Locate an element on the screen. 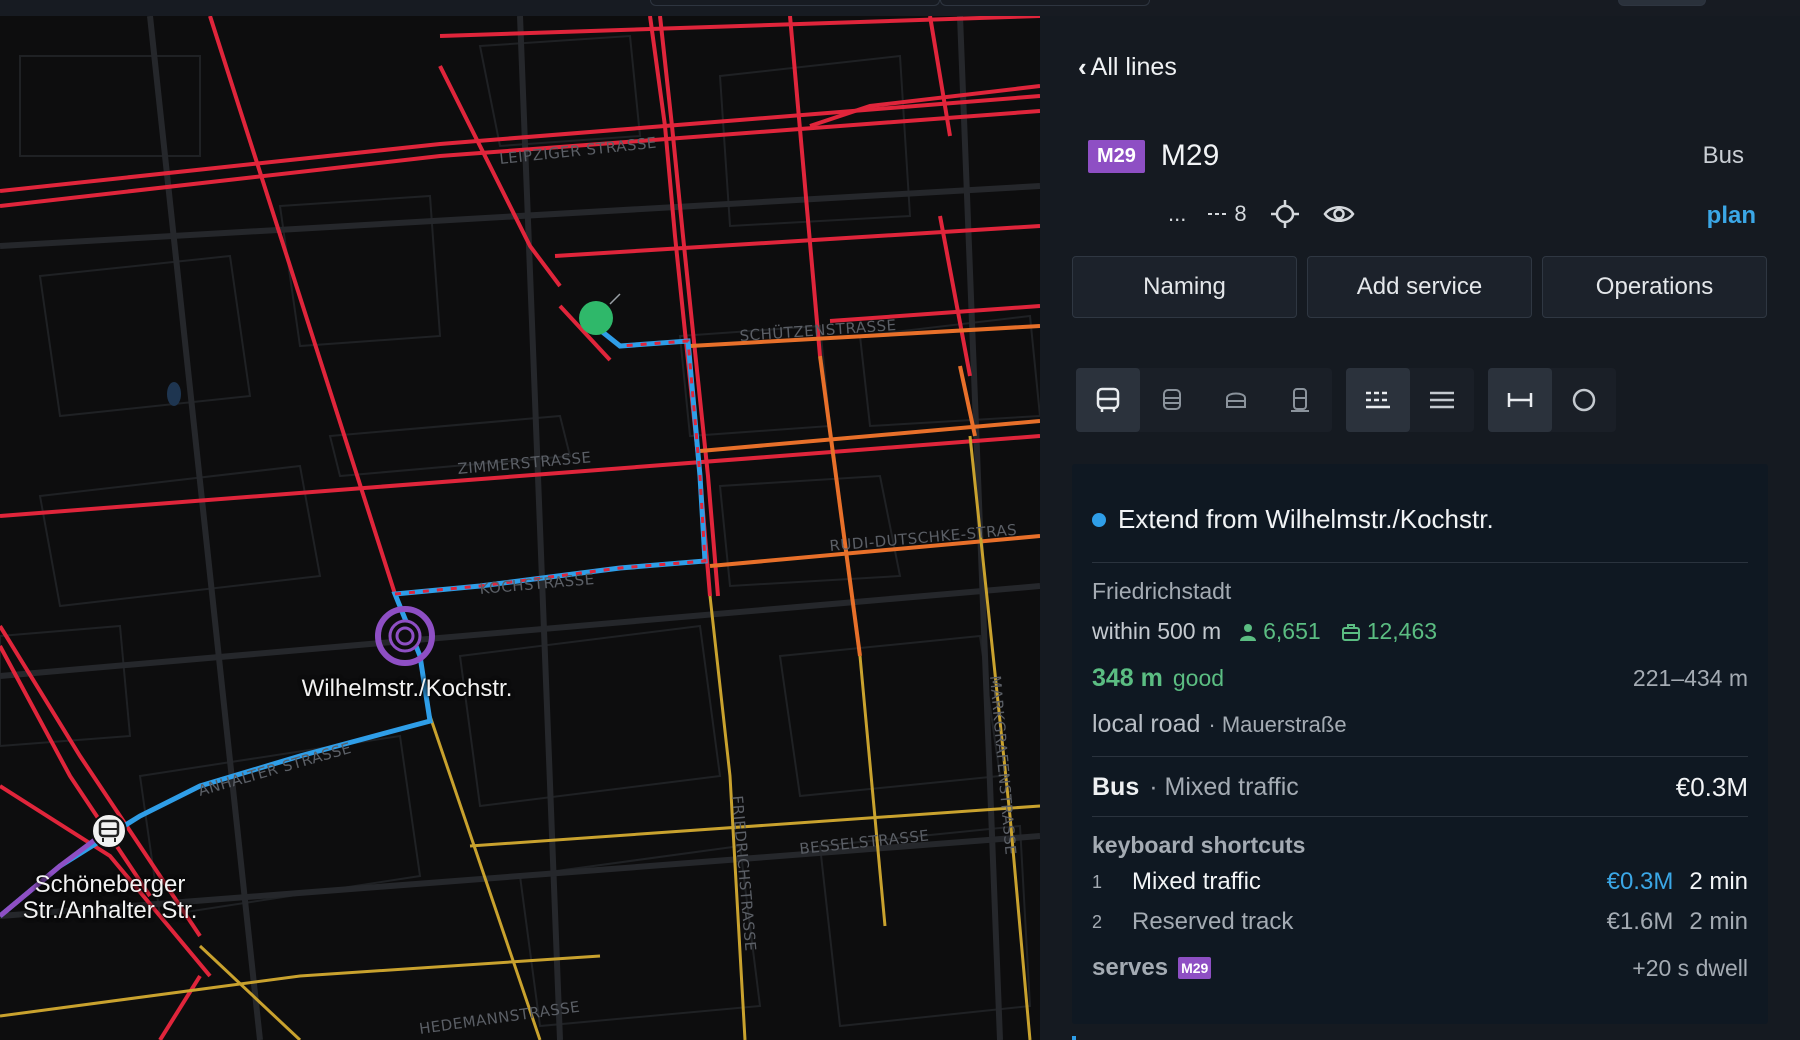  dwell-text: +20 s dwell is located at coordinates (1690, 967).